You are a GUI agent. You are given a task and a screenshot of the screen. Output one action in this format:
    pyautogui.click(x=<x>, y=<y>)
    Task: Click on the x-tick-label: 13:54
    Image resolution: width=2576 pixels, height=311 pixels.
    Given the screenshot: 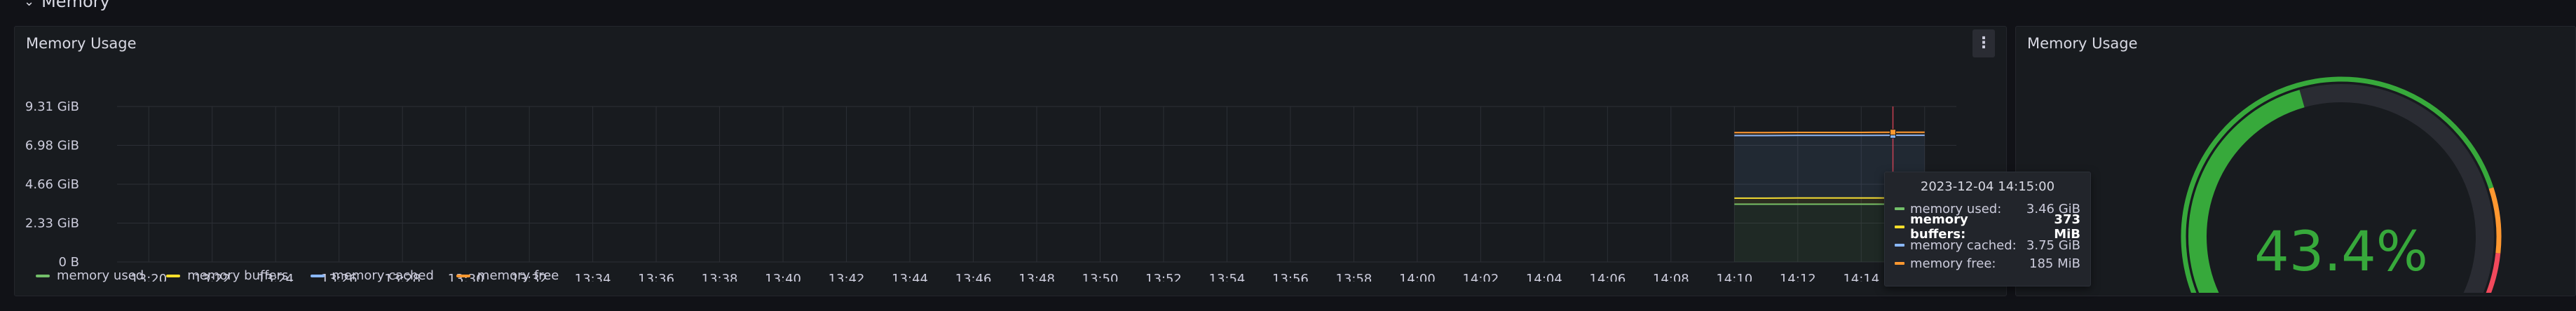 What is the action you would take?
    pyautogui.click(x=1227, y=277)
    